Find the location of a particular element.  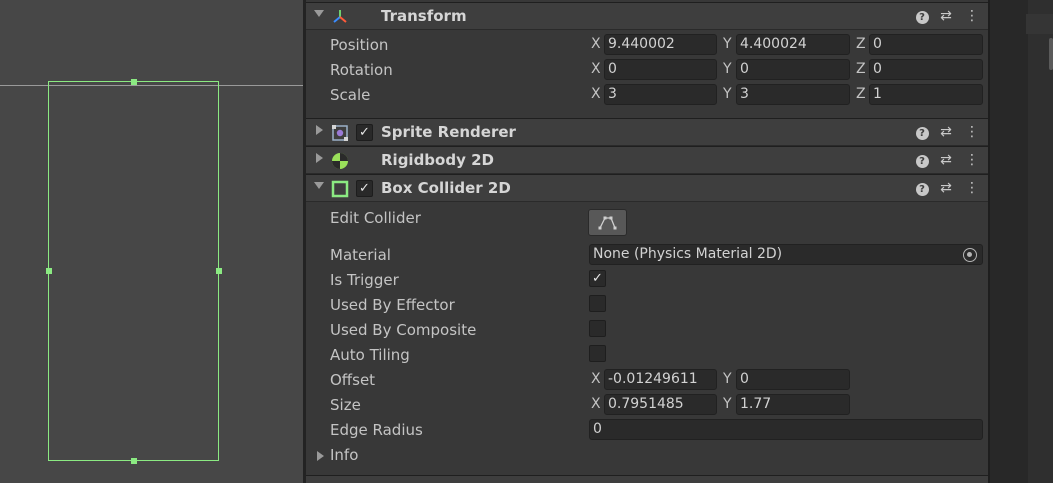

used-by-composite-row: Used By Composite is located at coordinates (647, 330).